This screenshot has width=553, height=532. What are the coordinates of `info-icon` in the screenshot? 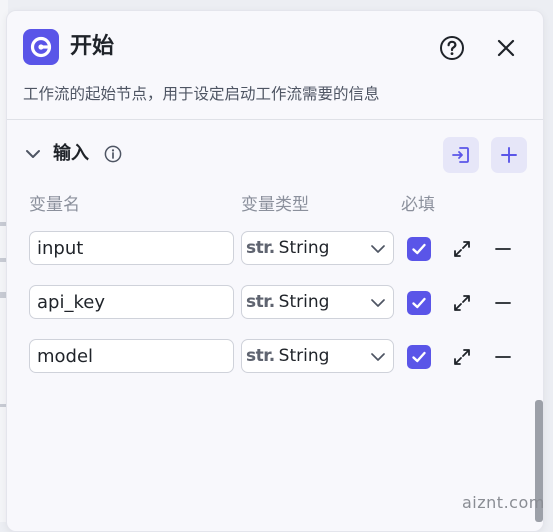 It's located at (113, 154).